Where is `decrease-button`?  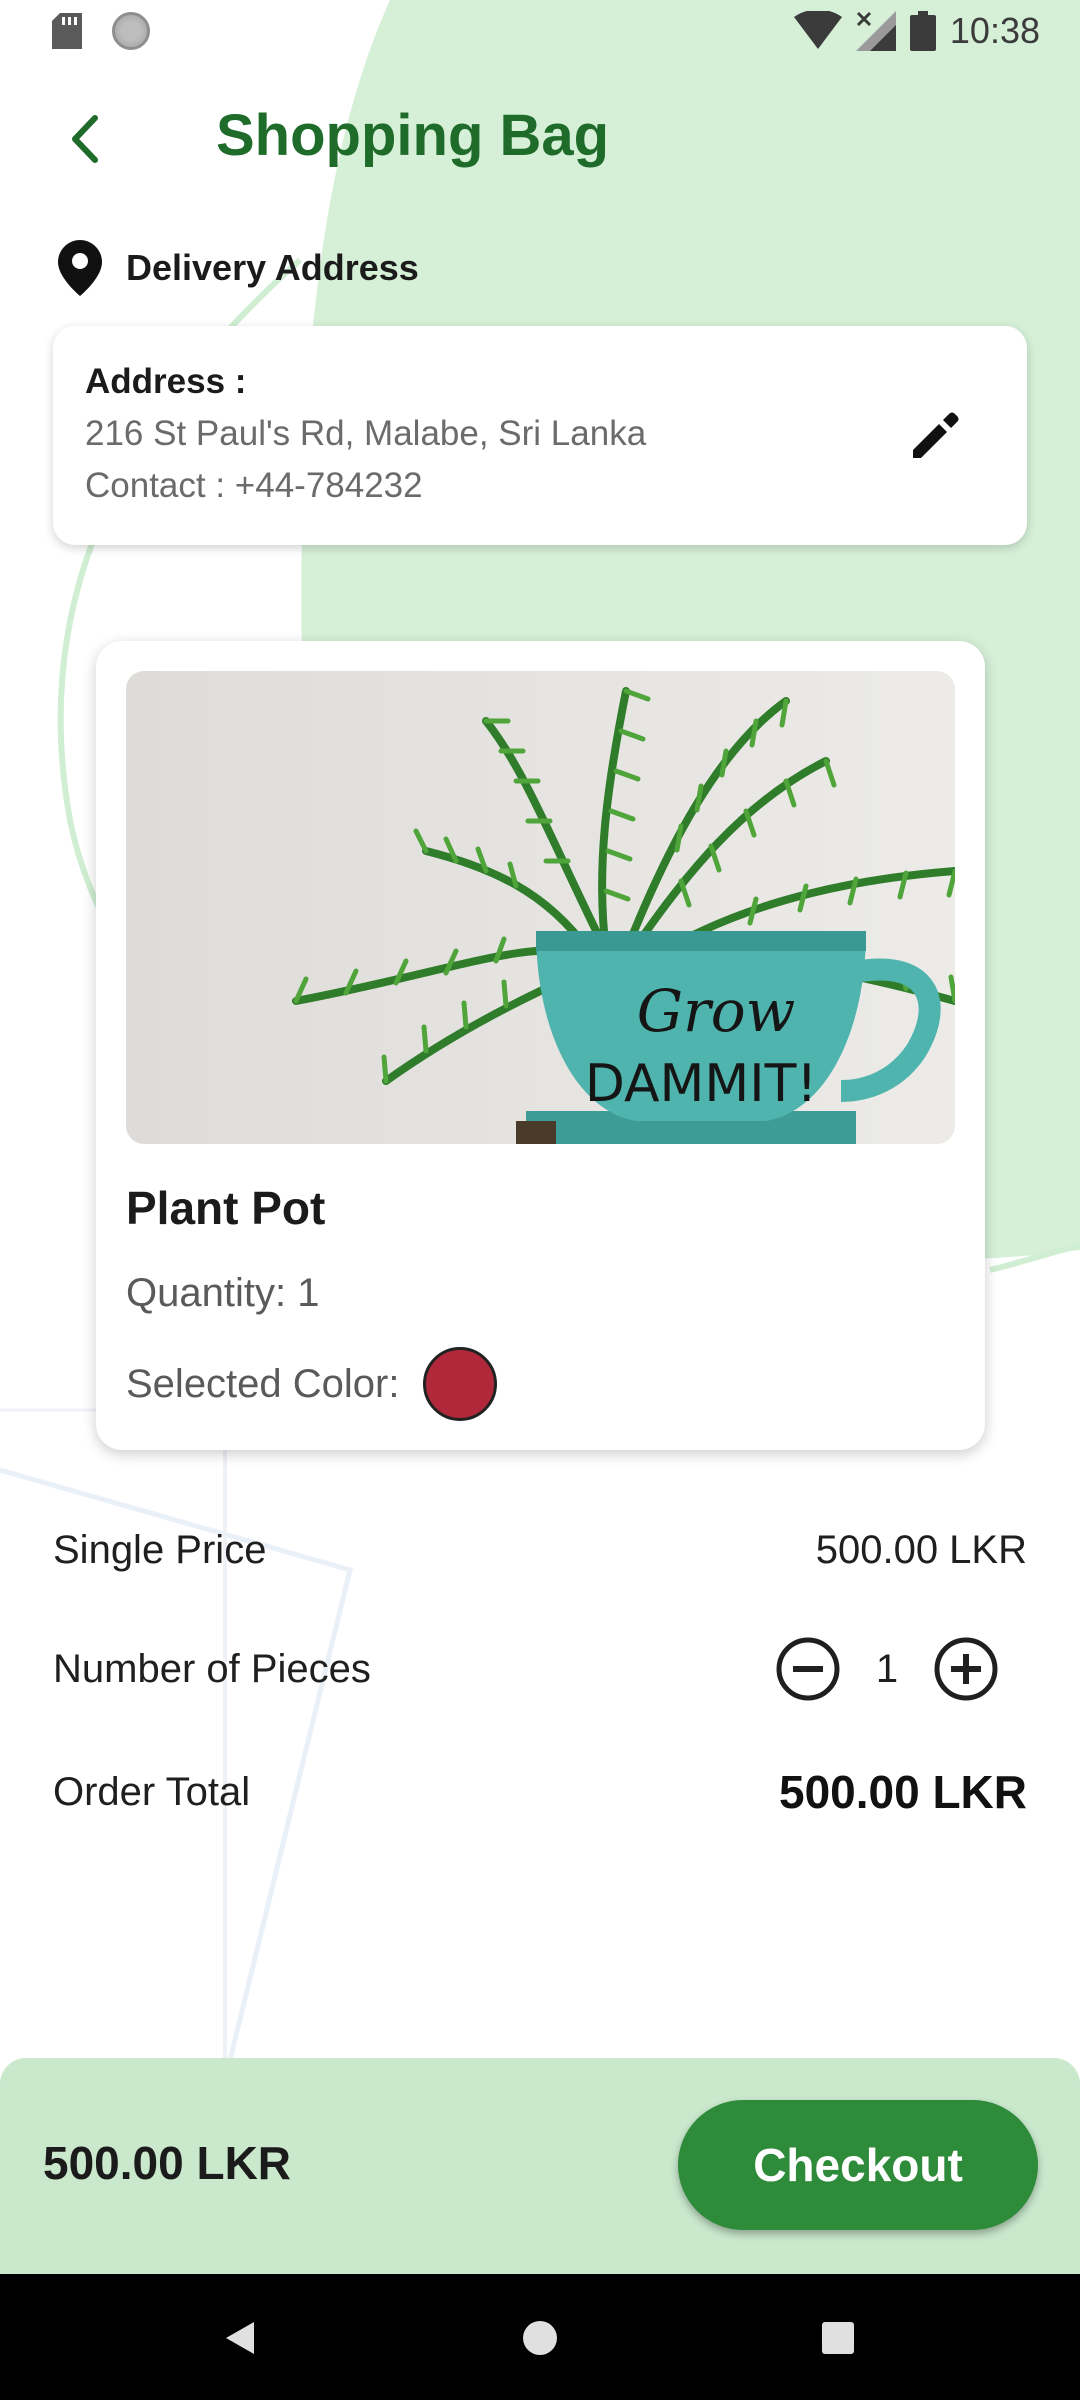
decrease-button is located at coordinates (808, 1669).